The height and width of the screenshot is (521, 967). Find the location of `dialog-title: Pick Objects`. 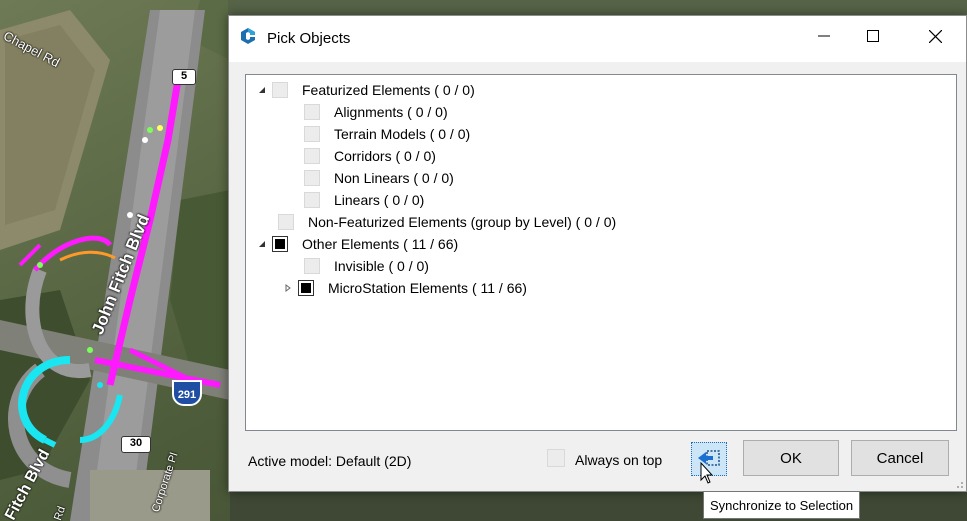

dialog-title: Pick Objects is located at coordinates (309, 38).